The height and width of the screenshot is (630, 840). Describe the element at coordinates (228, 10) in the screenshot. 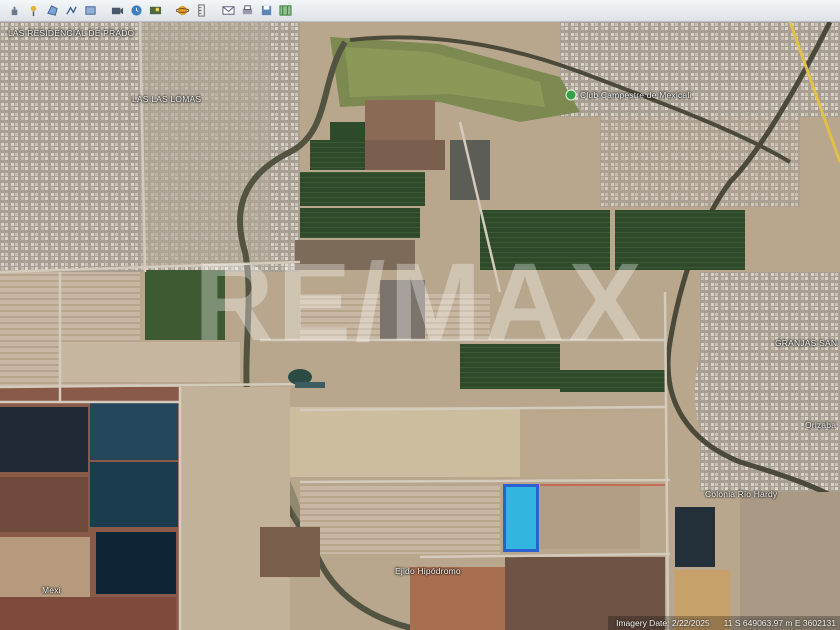

I see `email-icon` at that location.